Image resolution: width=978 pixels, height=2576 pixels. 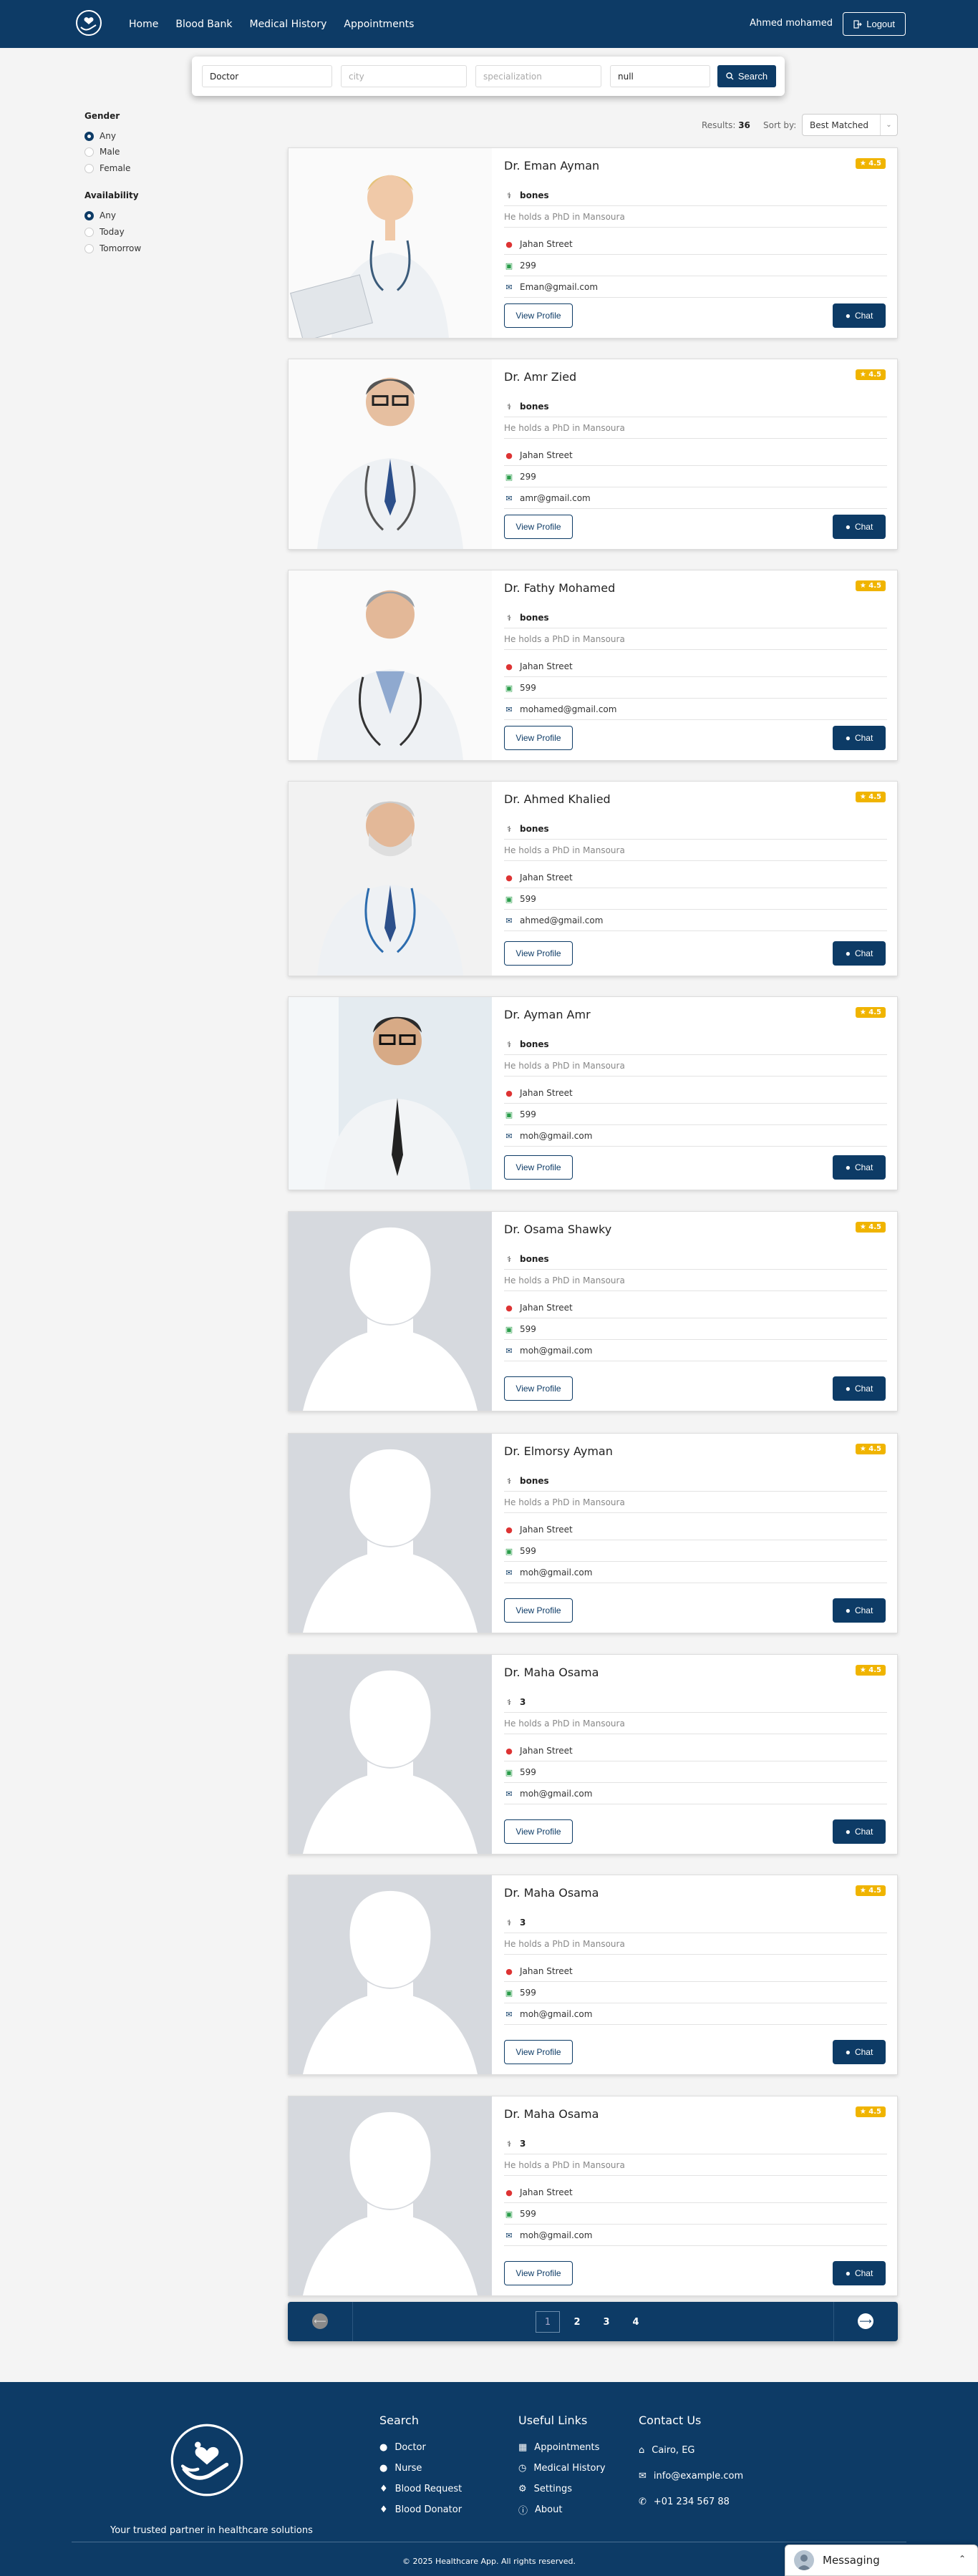 I want to click on nurse-icon: ●, so click(x=384, y=2468).